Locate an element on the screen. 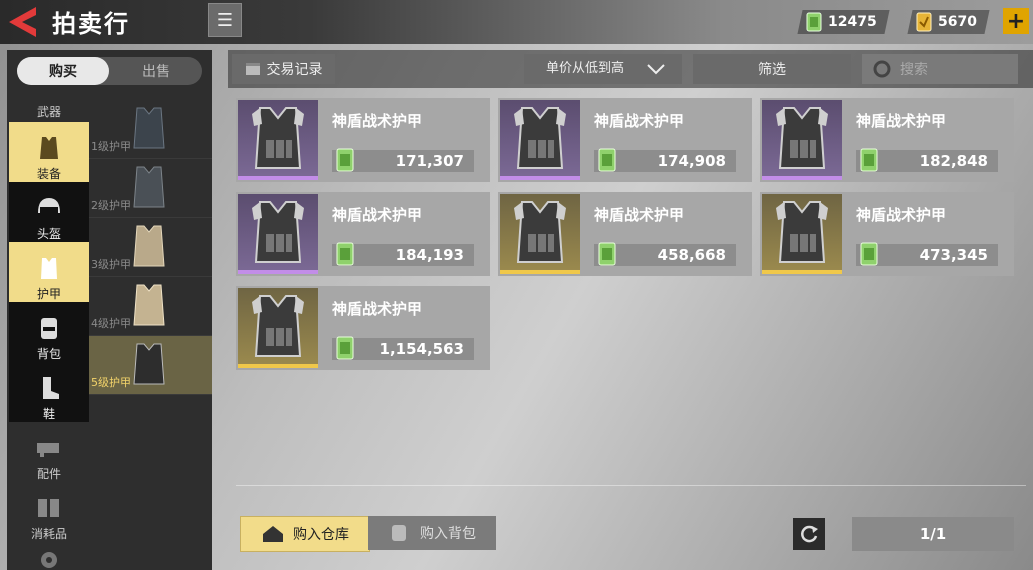  toolbar: 交易记录 单价从低到高 筛选 搜索 is located at coordinates (630, 69).